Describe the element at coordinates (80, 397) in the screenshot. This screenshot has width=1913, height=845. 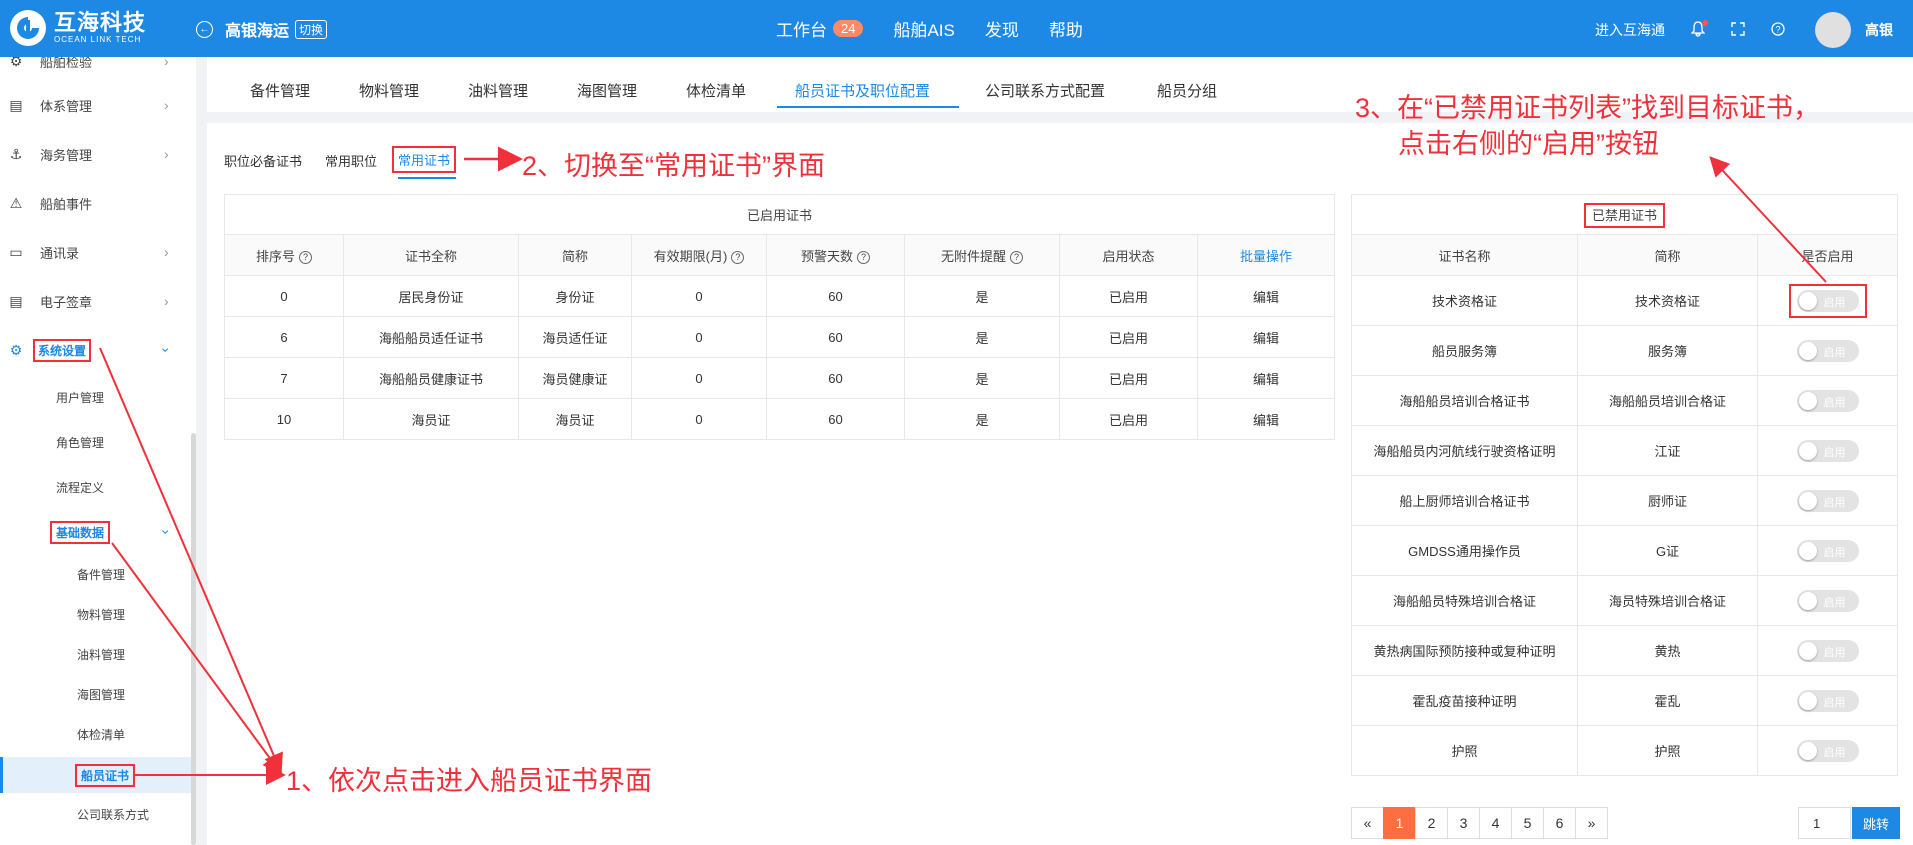
I see `sidebar-item-label: 用户管理` at that location.